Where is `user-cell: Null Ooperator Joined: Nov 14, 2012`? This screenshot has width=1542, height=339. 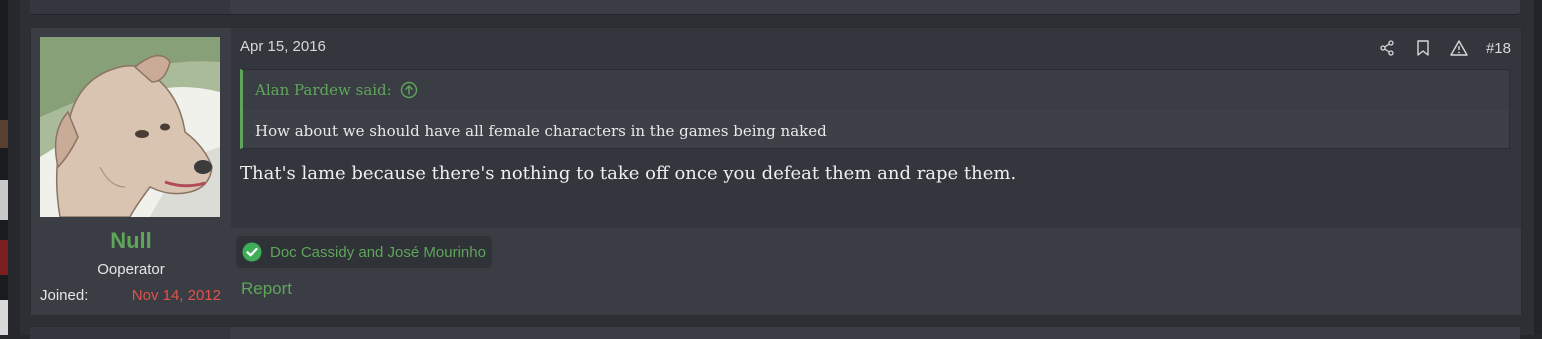 user-cell: Null Ooperator Joined: Nov 14, 2012 is located at coordinates (131, 171).